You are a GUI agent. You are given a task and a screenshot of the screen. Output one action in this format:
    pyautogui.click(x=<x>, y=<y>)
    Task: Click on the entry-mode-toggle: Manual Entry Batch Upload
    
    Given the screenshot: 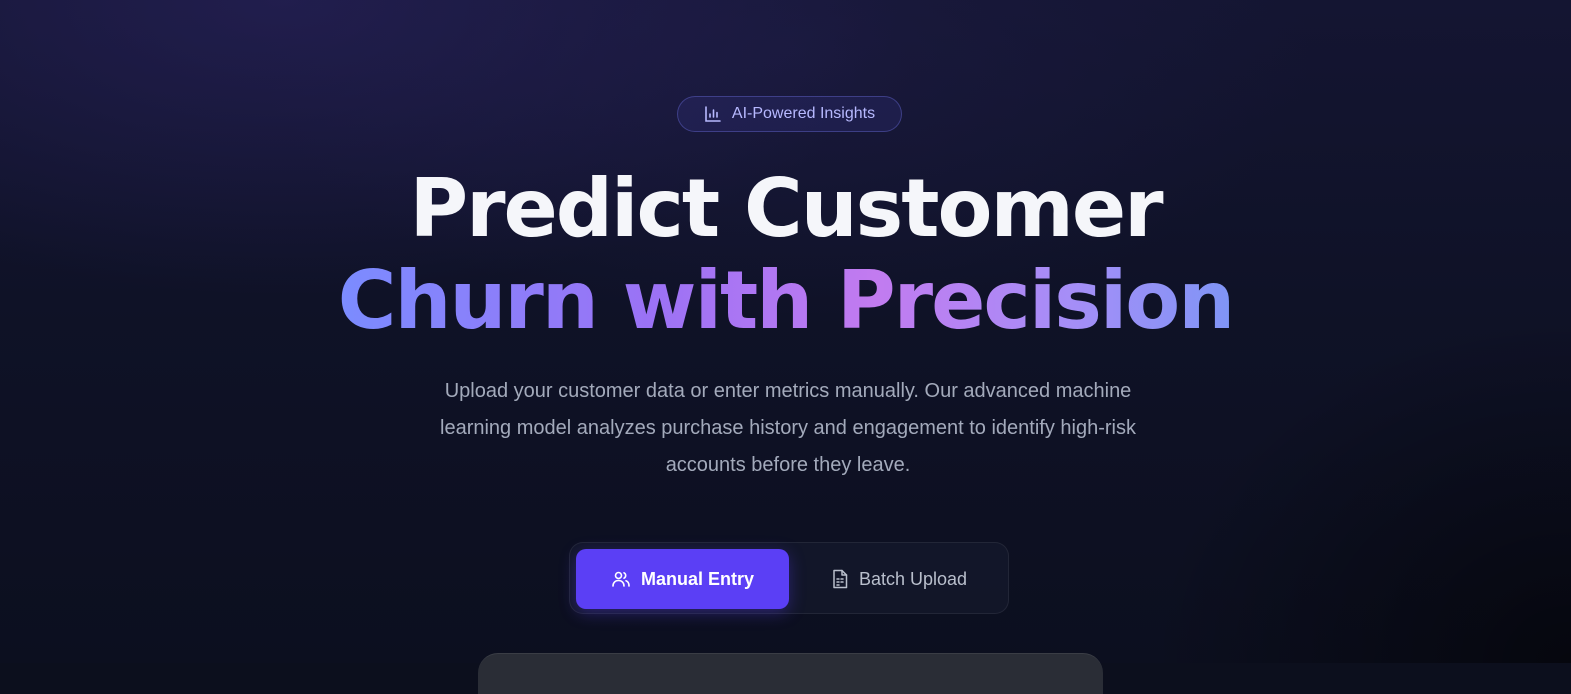 What is the action you would take?
    pyautogui.click(x=789, y=578)
    